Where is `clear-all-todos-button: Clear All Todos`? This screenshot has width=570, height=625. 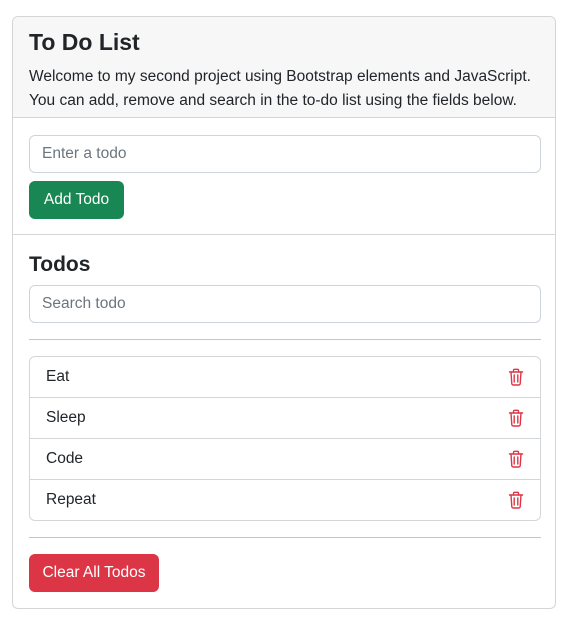 clear-all-todos-button: Clear All Todos is located at coordinates (94, 573).